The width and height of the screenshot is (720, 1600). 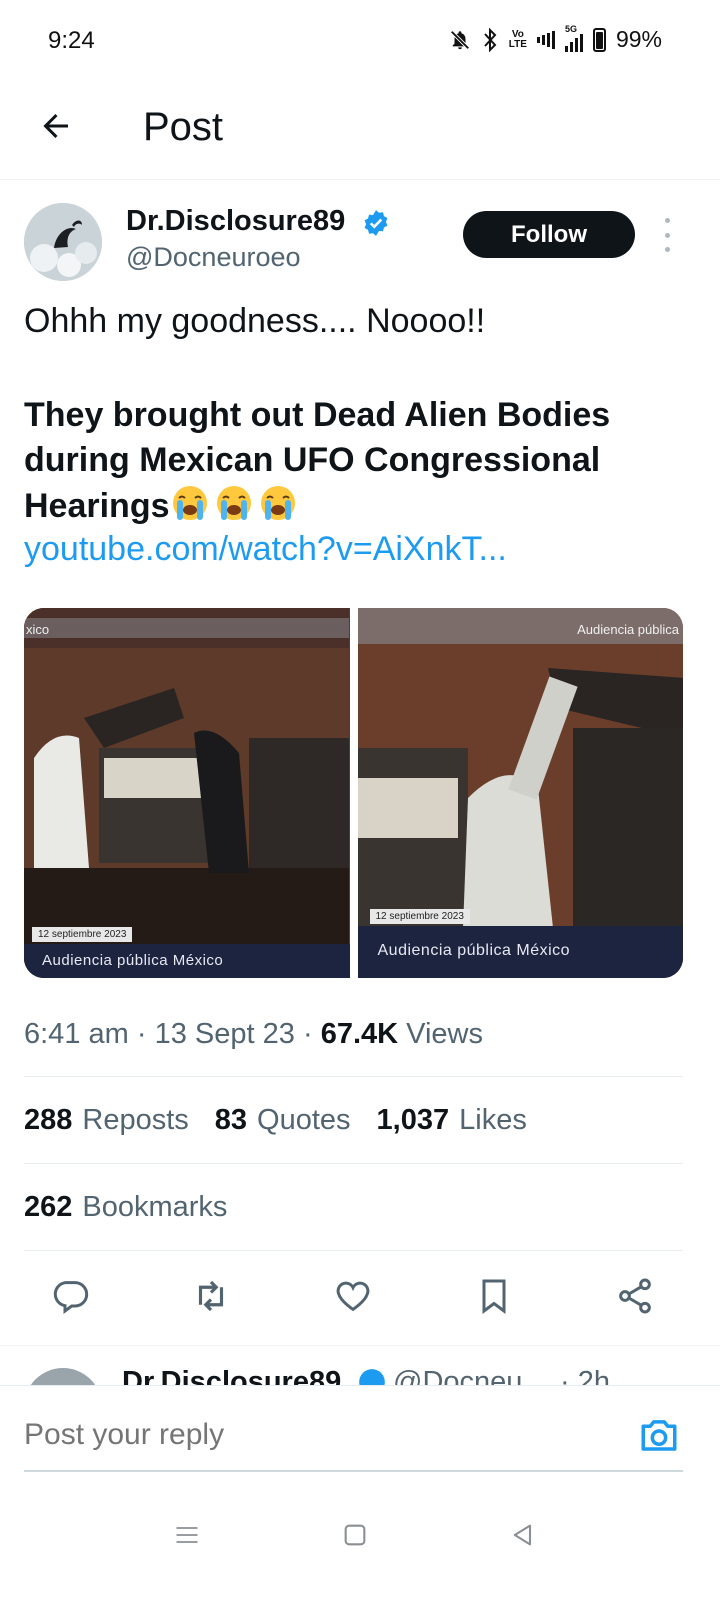 I want to click on post-text-line1: Ohhh my goodness.... Noooo!!, so click(x=255, y=321).